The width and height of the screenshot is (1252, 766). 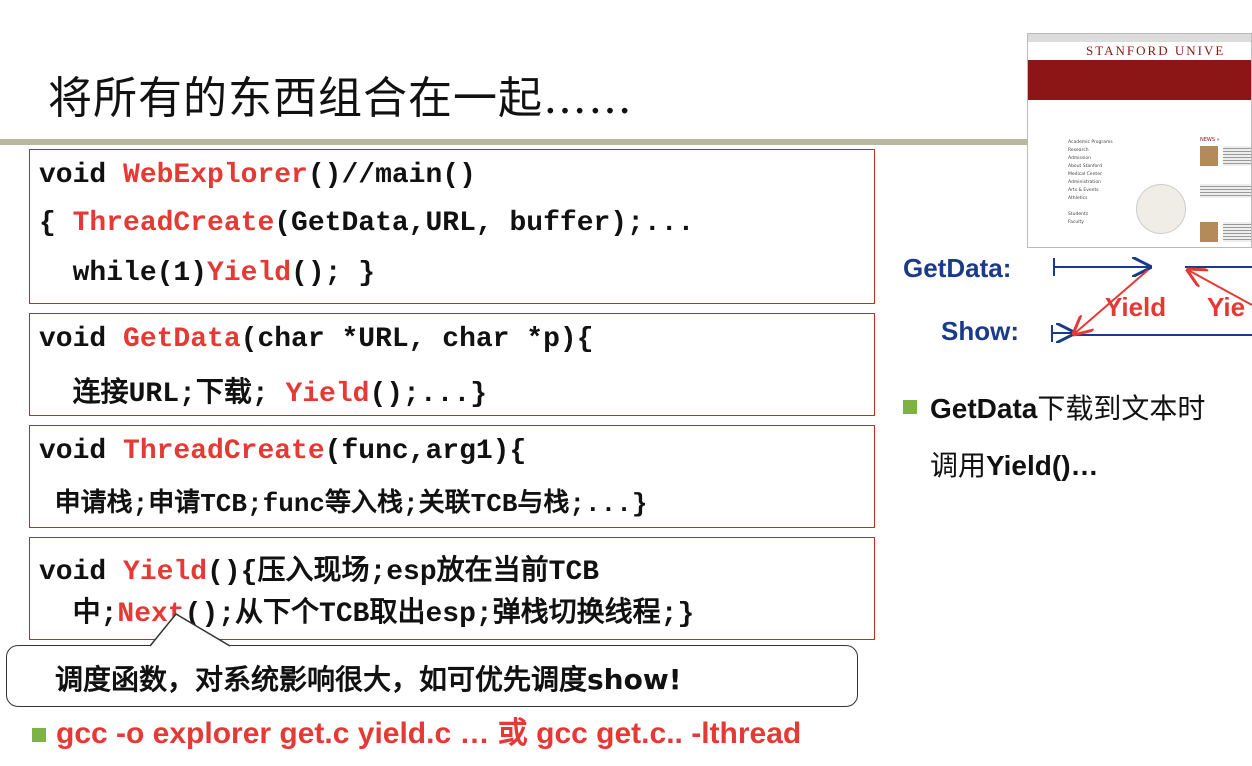 I want to click on thread-switch-diagram, so click(x=1151, y=300).